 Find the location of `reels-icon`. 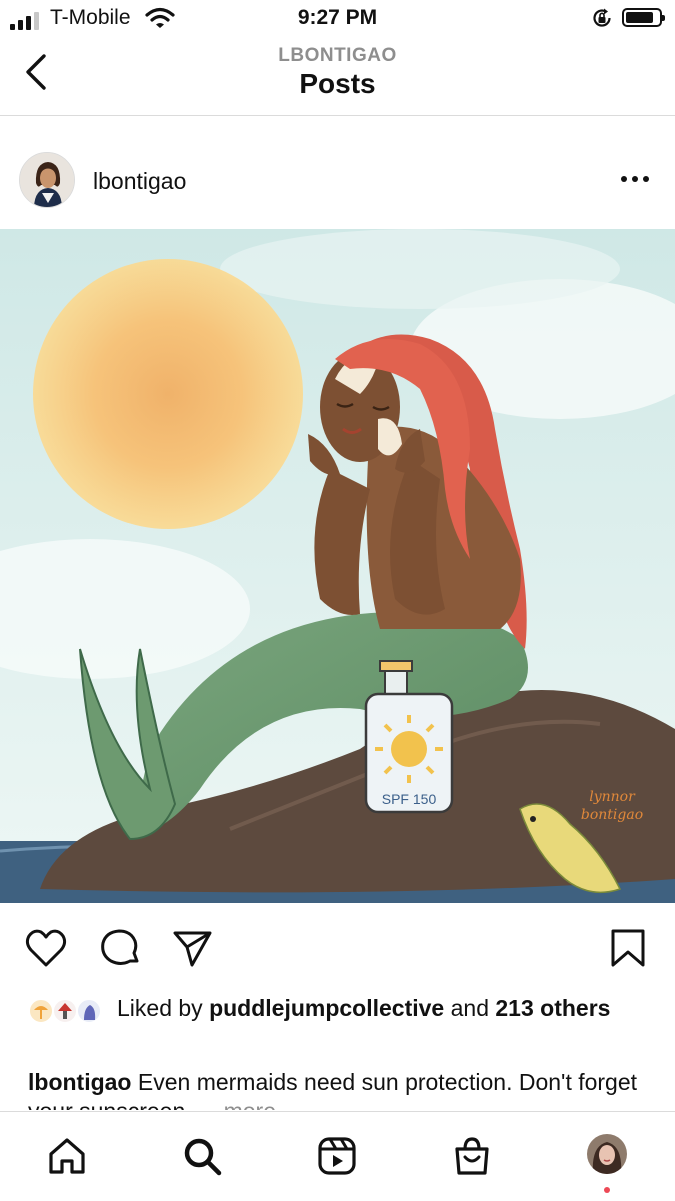

reels-icon is located at coordinates (337, 1156).